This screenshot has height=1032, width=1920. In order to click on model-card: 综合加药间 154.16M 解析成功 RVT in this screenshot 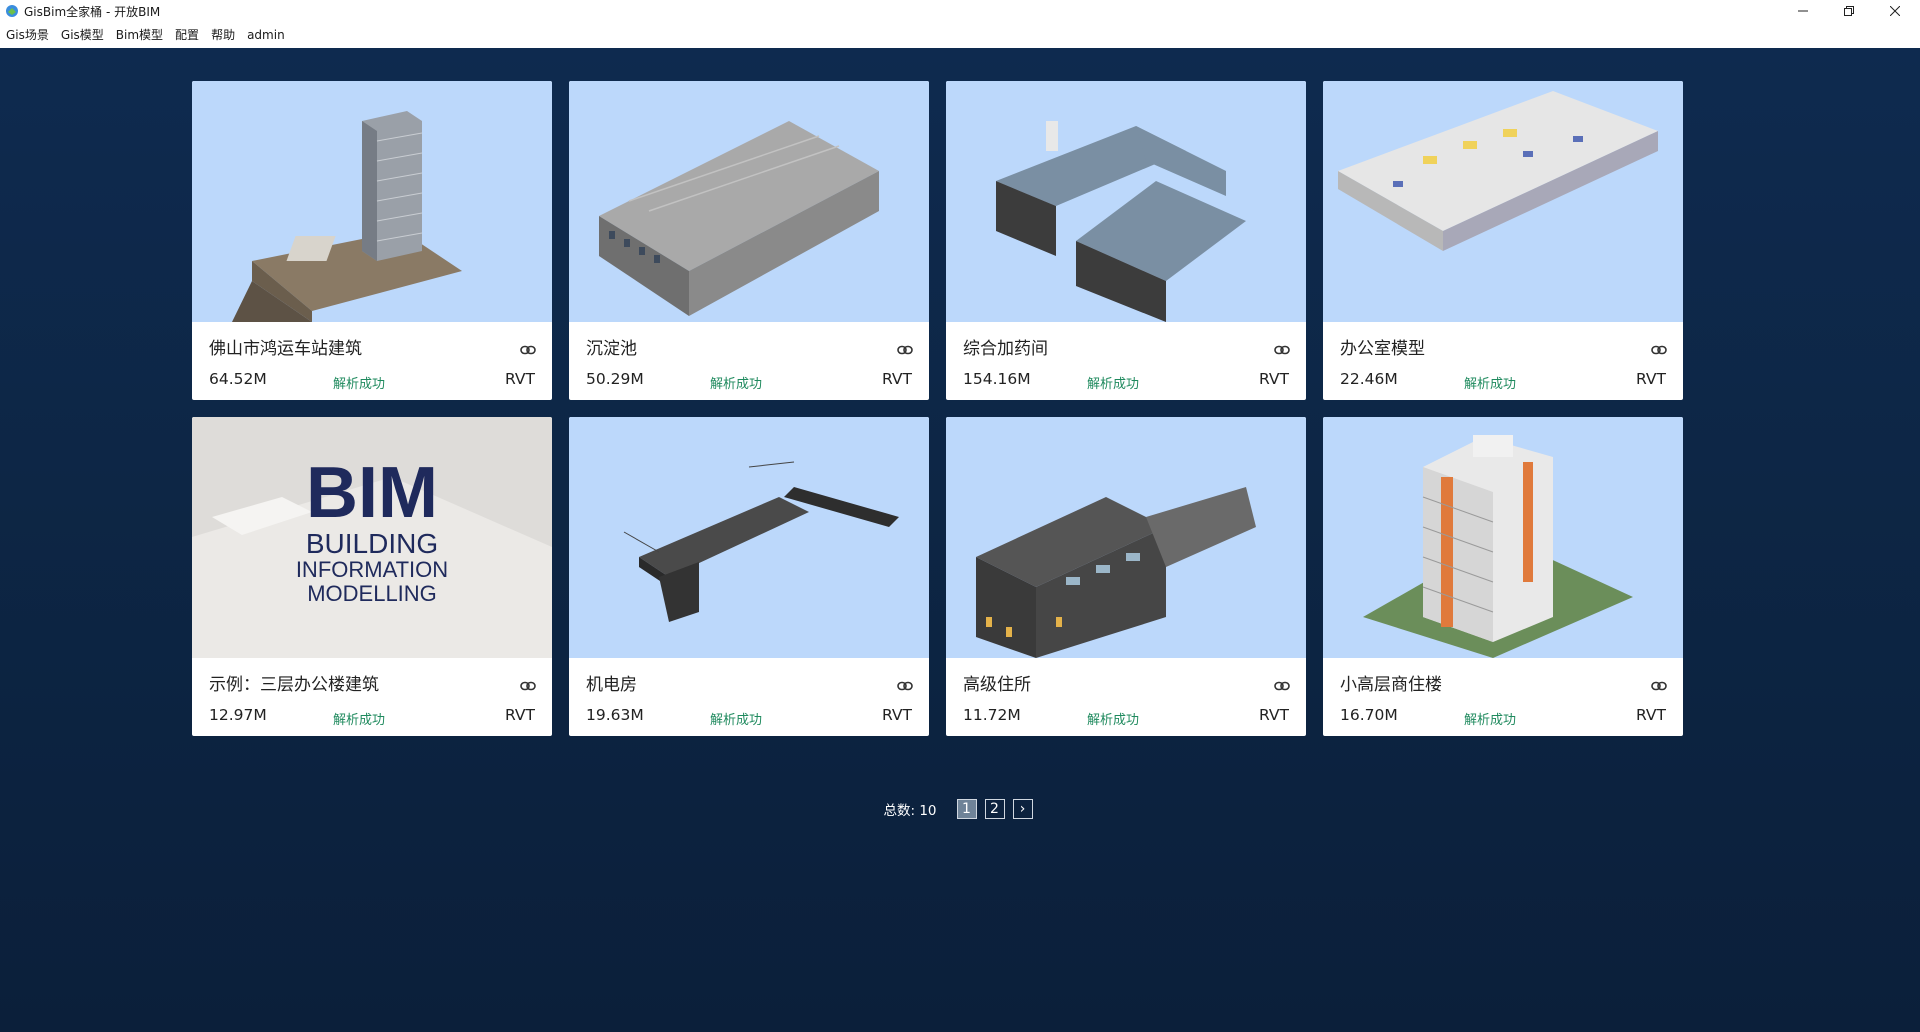, I will do `click(1126, 240)`.